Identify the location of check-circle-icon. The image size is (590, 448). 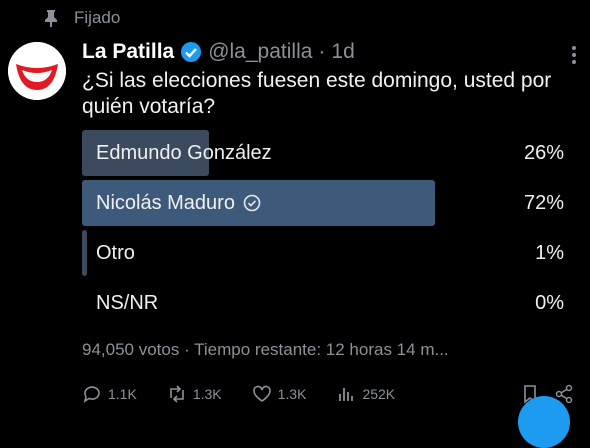
(252, 203).